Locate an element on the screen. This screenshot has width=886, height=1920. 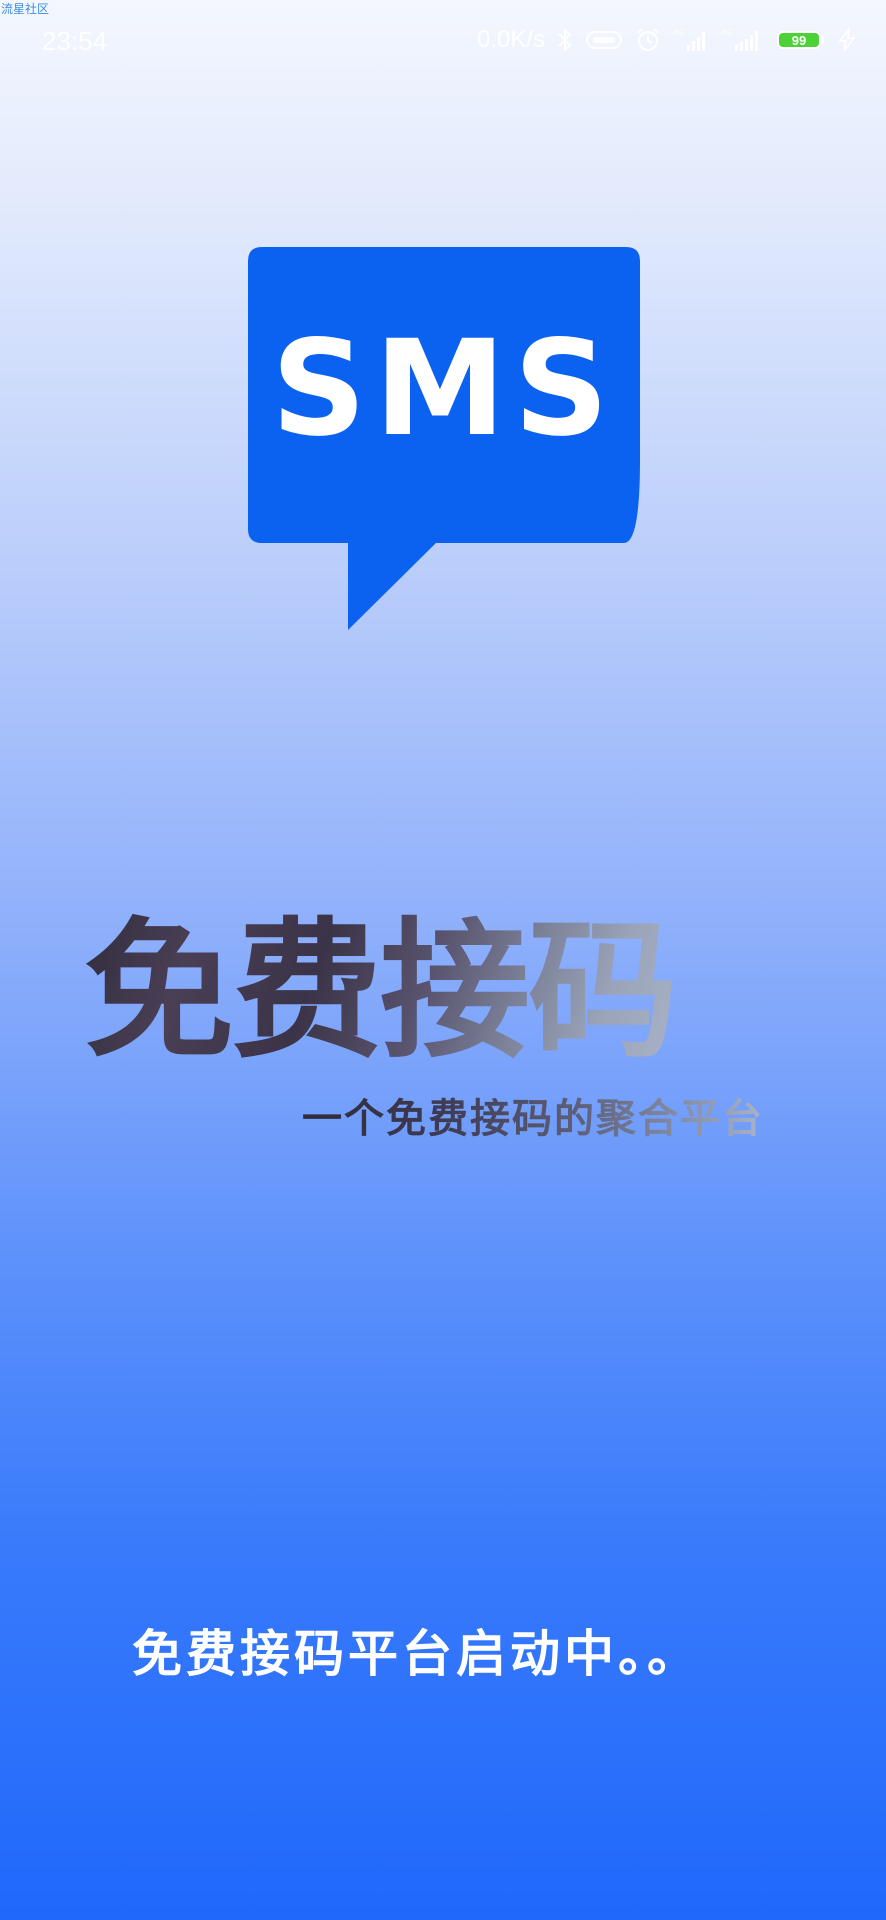
battery-icon: 99 is located at coordinates (800, 40).